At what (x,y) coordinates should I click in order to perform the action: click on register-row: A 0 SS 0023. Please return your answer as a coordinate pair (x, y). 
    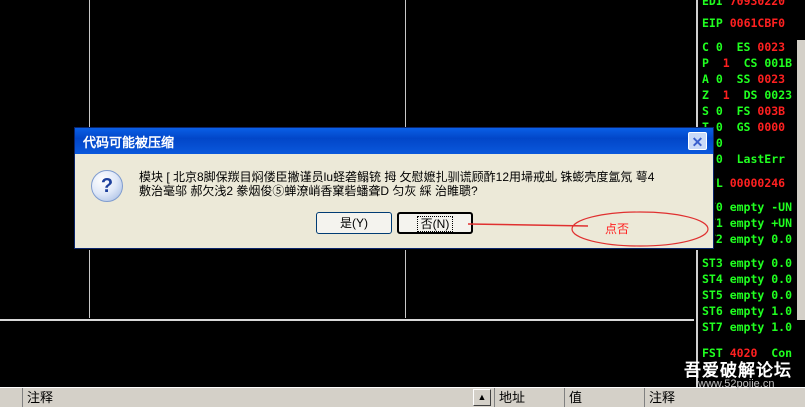
    Looking at the image, I should click on (743, 79).